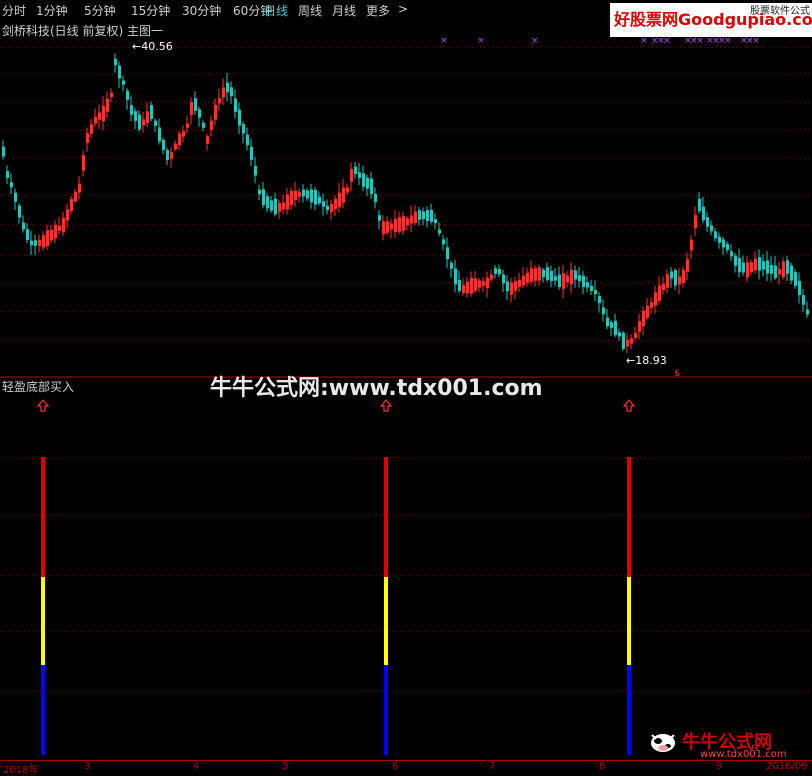 This screenshot has height=776, width=812. What do you see at coordinates (201, 10) in the screenshot?
I see `tab-30min: 30分钟` at bounding box center [201, 10].